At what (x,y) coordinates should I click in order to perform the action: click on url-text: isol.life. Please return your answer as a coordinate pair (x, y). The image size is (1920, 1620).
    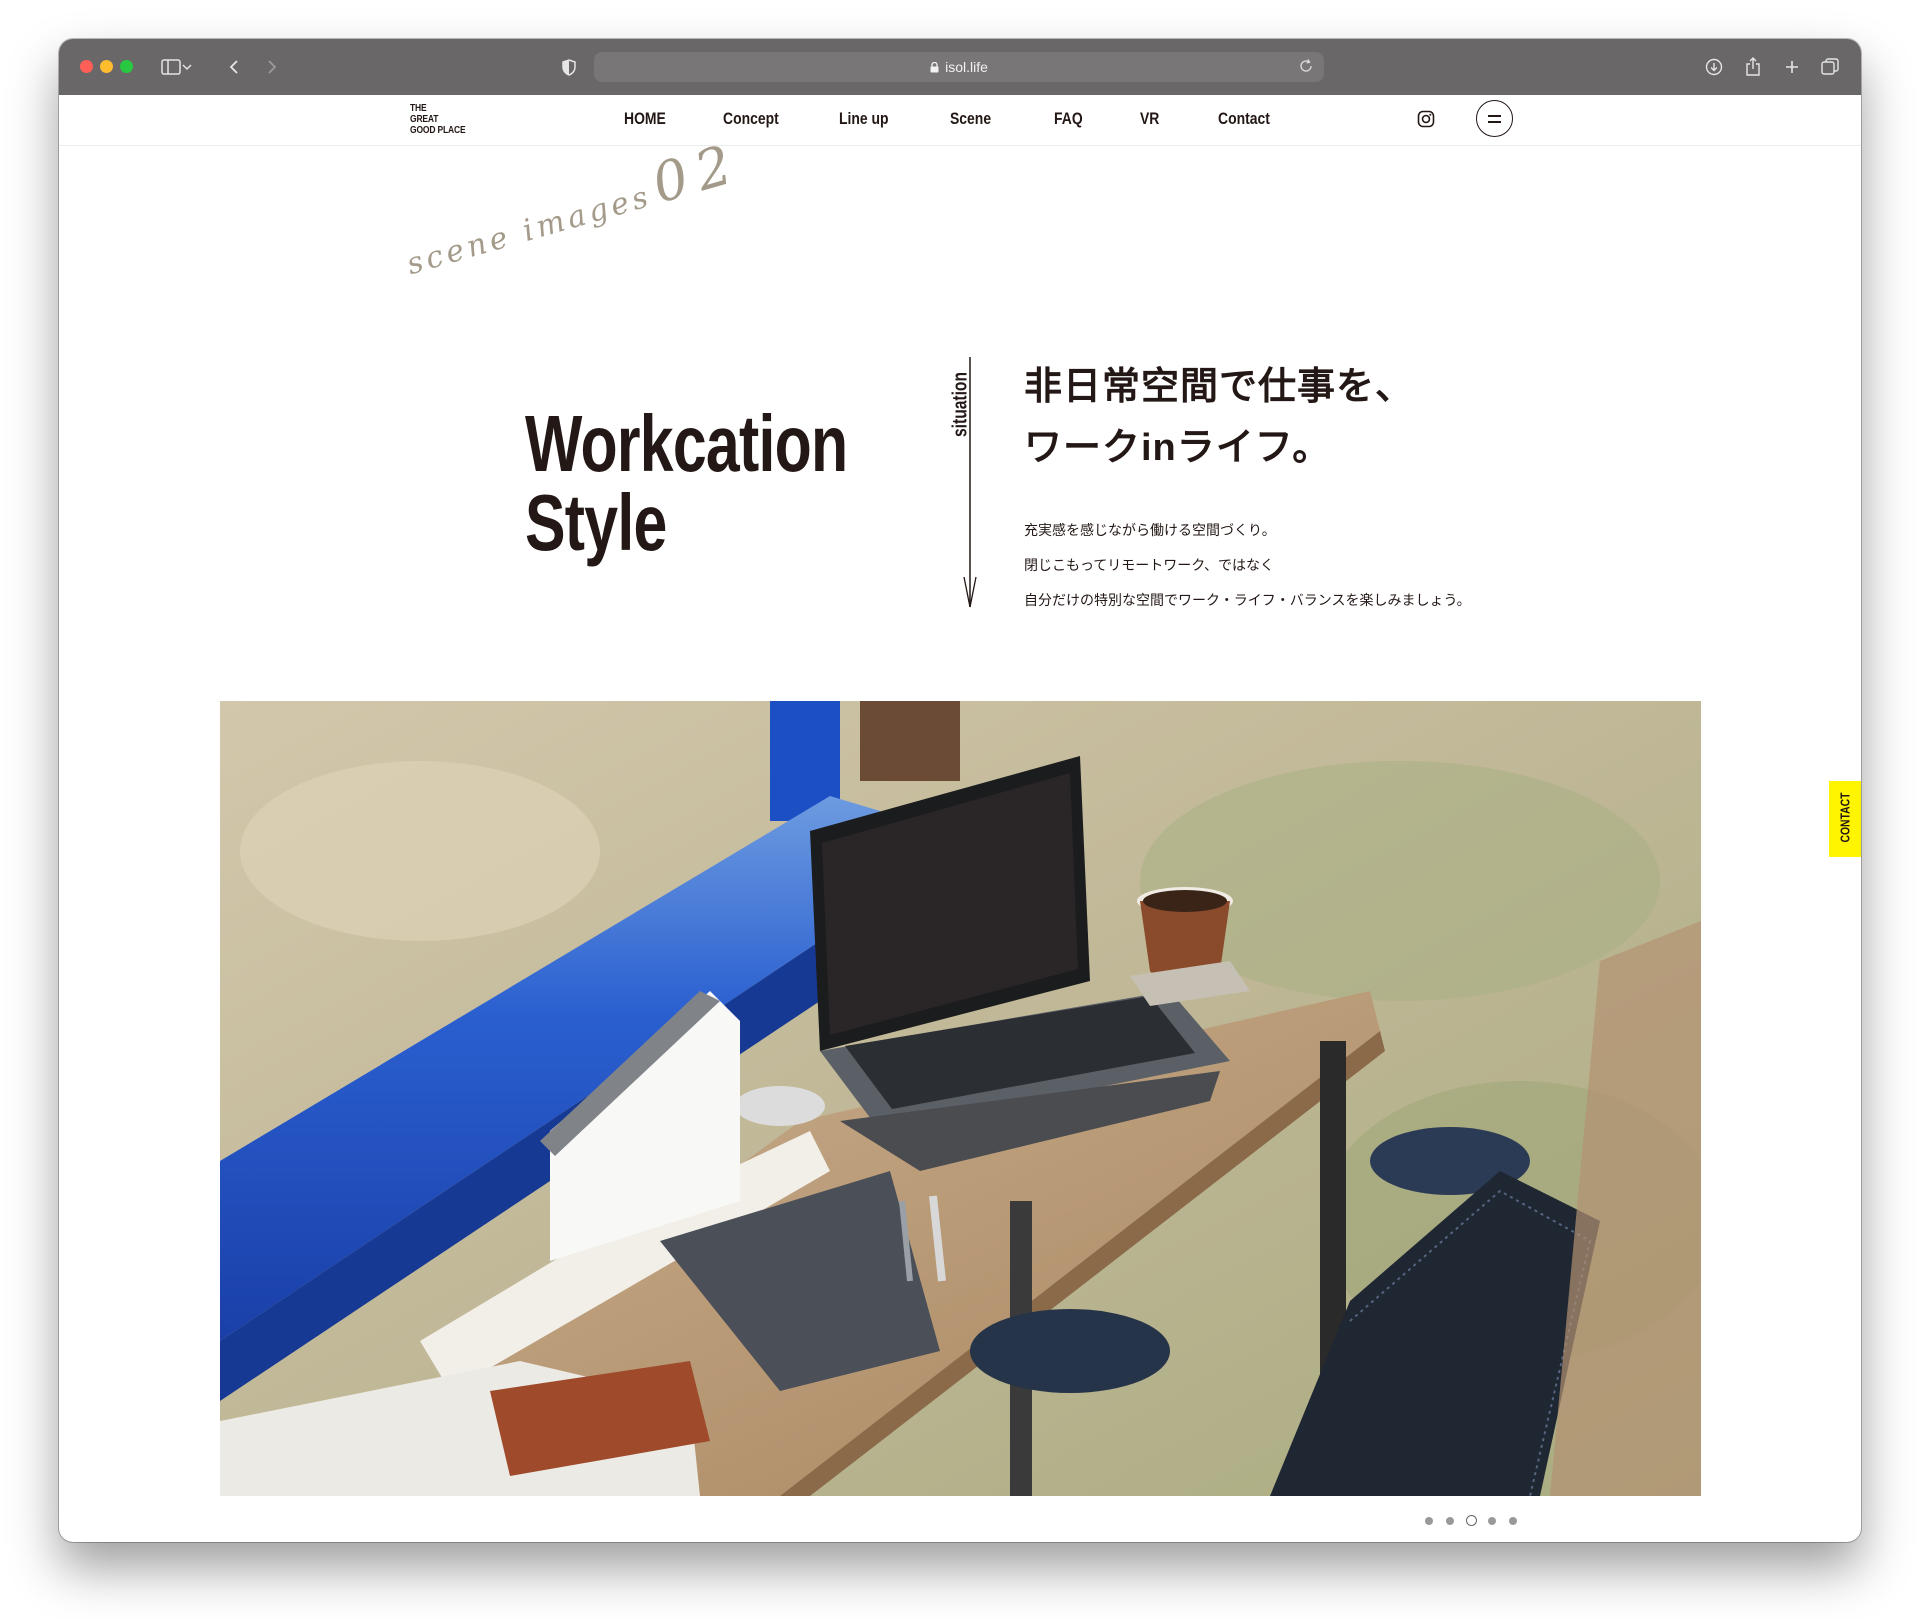
    Looking at the image, I should click on (966, 67).